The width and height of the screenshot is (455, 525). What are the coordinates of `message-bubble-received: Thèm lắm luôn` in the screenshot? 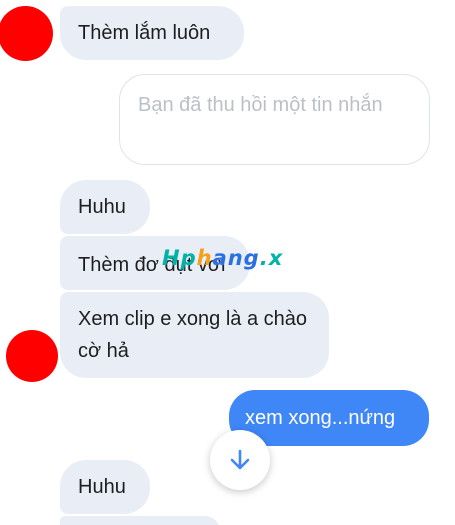 It's located at (152, 33).